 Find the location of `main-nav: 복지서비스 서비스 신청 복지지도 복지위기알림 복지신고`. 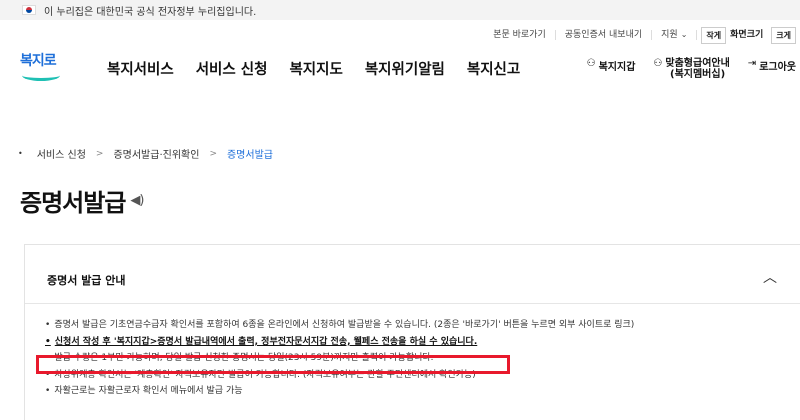

main-nav: 복지서비스 서비스 신청 복지지도 복지위기알림 복지신고 is located at coordinates (324, 68).